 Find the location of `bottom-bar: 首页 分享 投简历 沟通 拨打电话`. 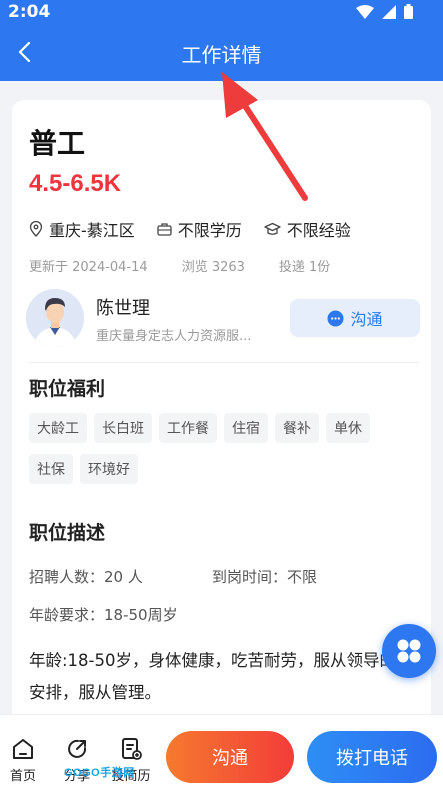

bottom-bar: 首页 分享 投简历 沟通 拨打电话 is located at coordinates (221, 753).